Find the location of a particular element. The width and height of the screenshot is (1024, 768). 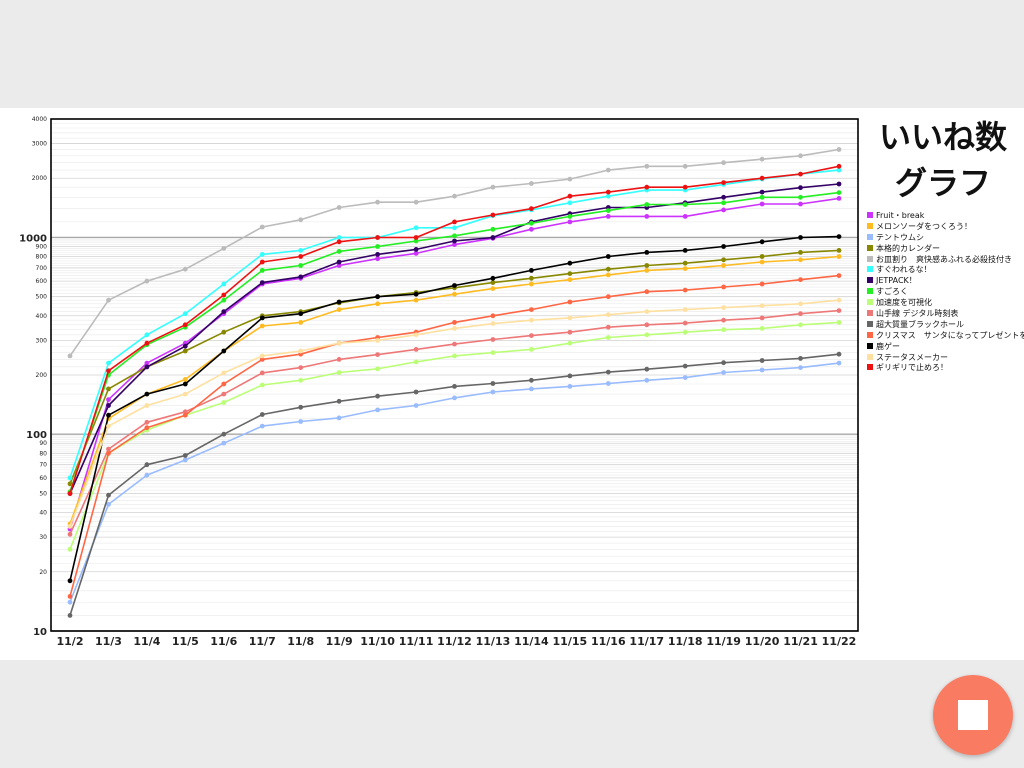

legend-label: お皿割り 爽快感あふれる必殺技付き is located at coordinates (944, 259).